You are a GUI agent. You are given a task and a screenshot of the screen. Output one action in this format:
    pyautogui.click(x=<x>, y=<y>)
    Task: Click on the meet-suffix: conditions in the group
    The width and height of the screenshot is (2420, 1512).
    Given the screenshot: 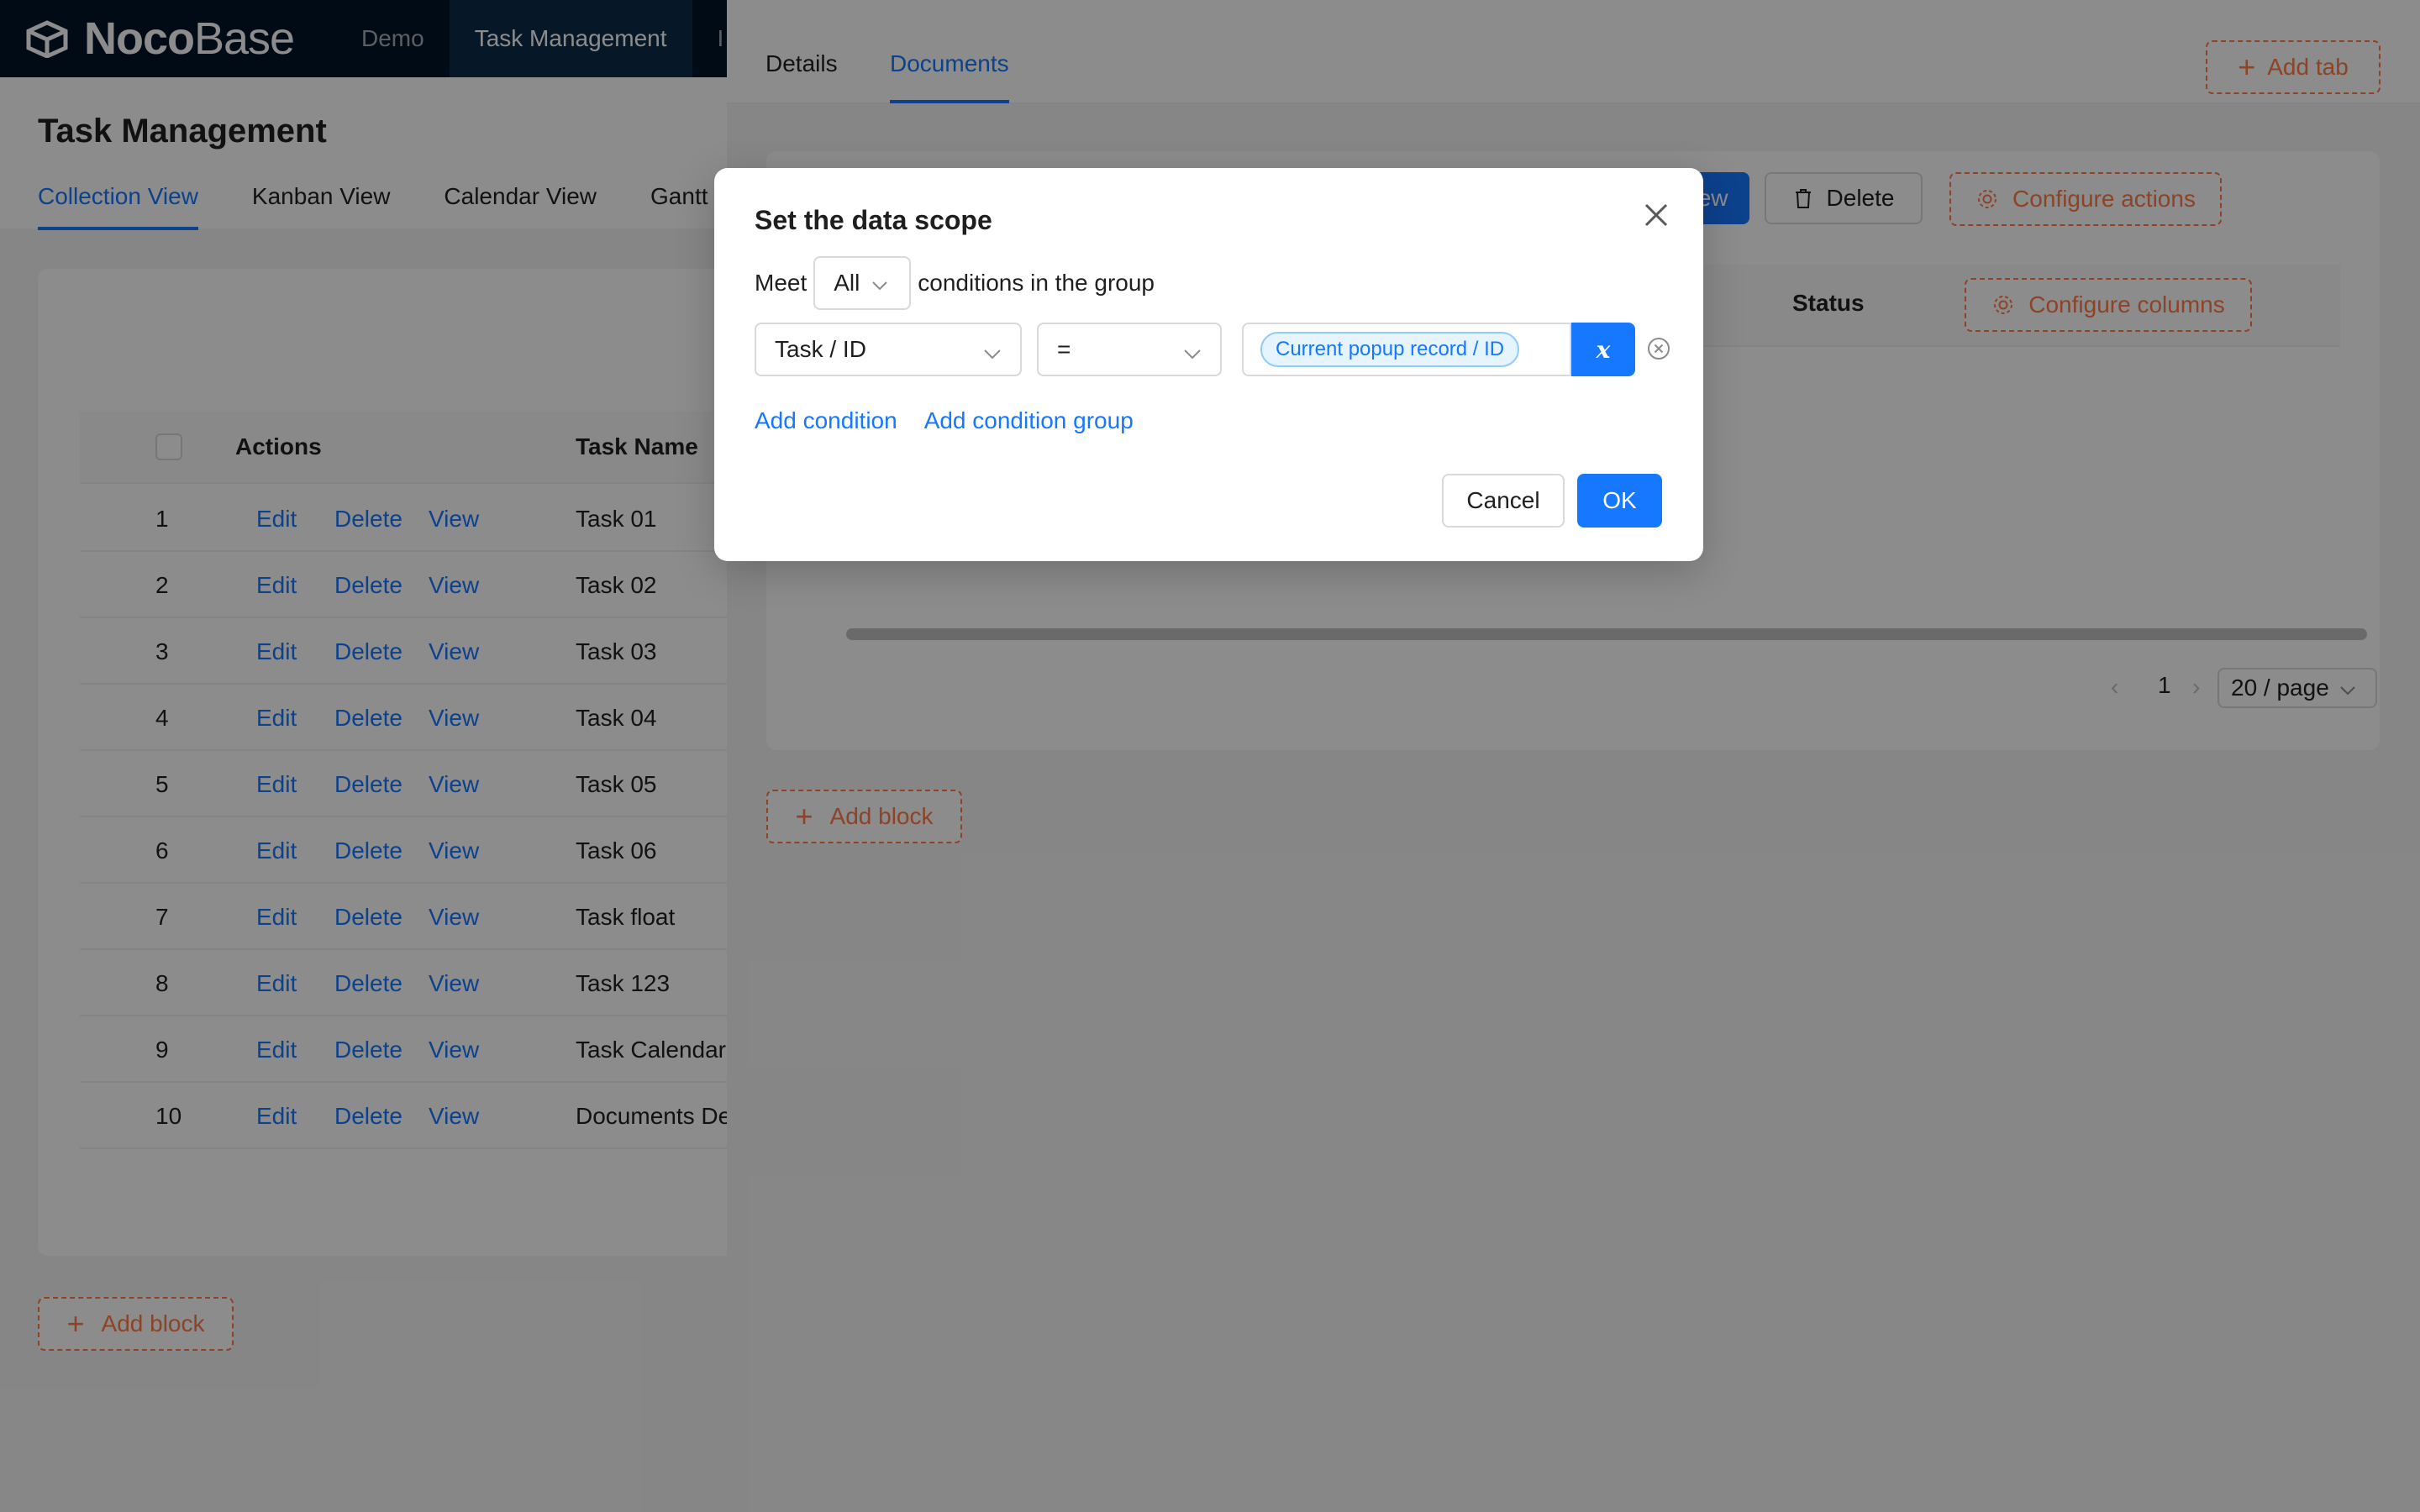 What is the action you would take?
    pyautogui.click(x=1036, y=283)
    